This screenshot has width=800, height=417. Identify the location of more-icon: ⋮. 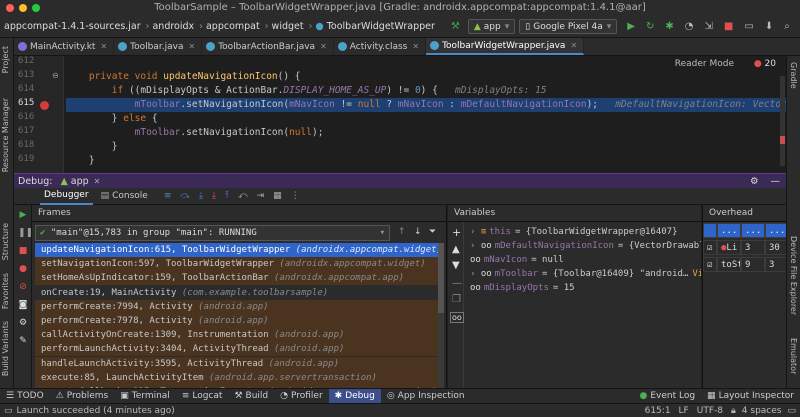
(295, 196).